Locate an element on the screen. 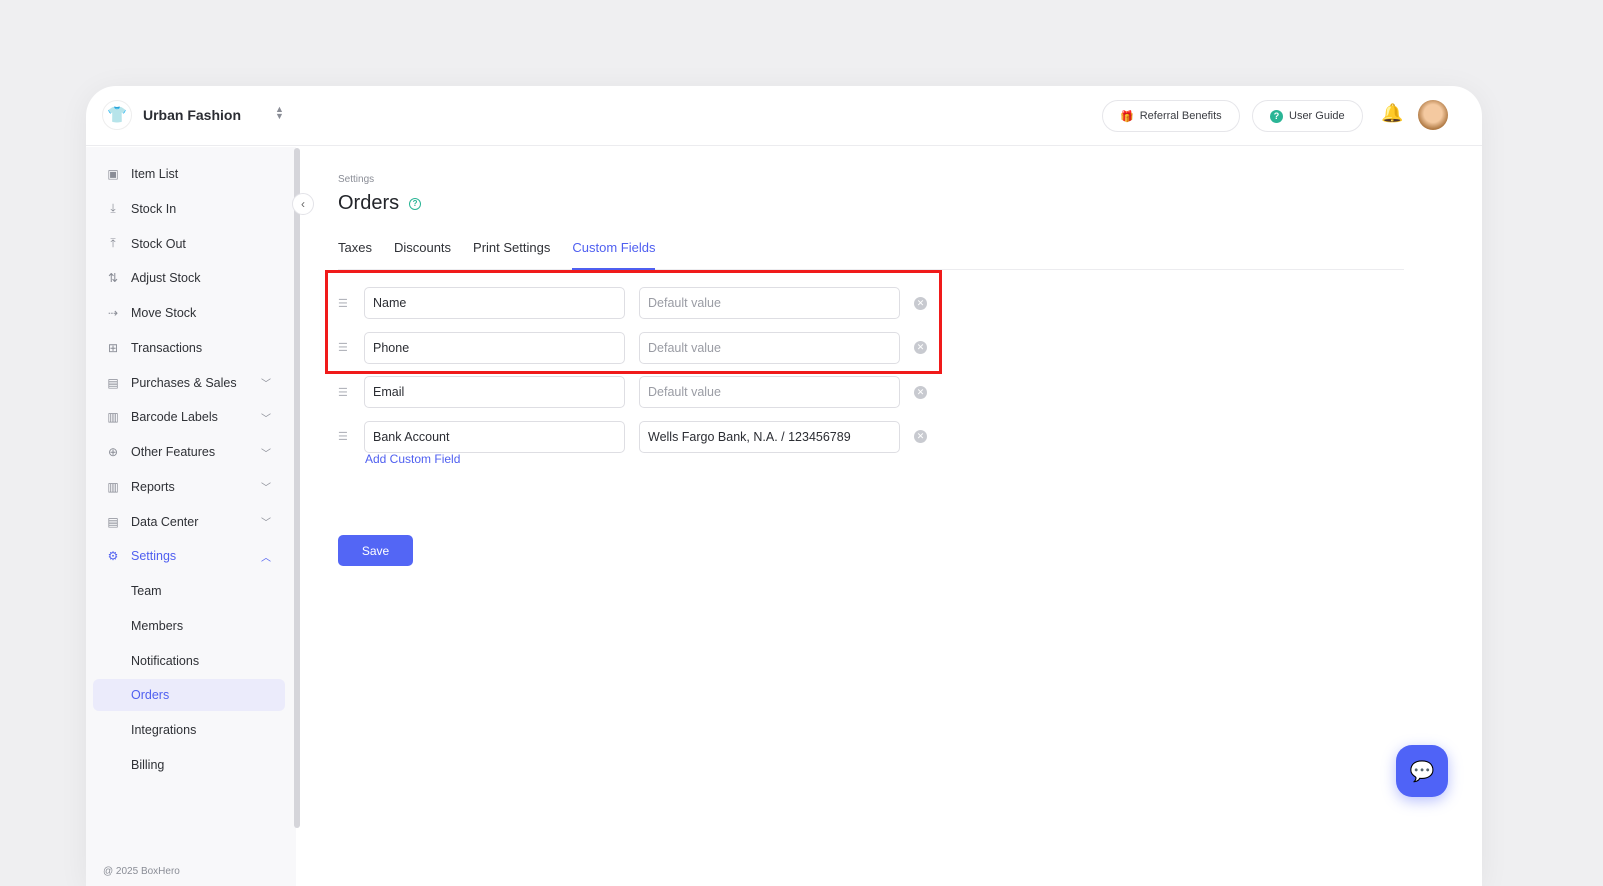 The height and width of the screenshot is (886, 1603). bell-icon: 🔔 is located at coordinates (1392, 113).